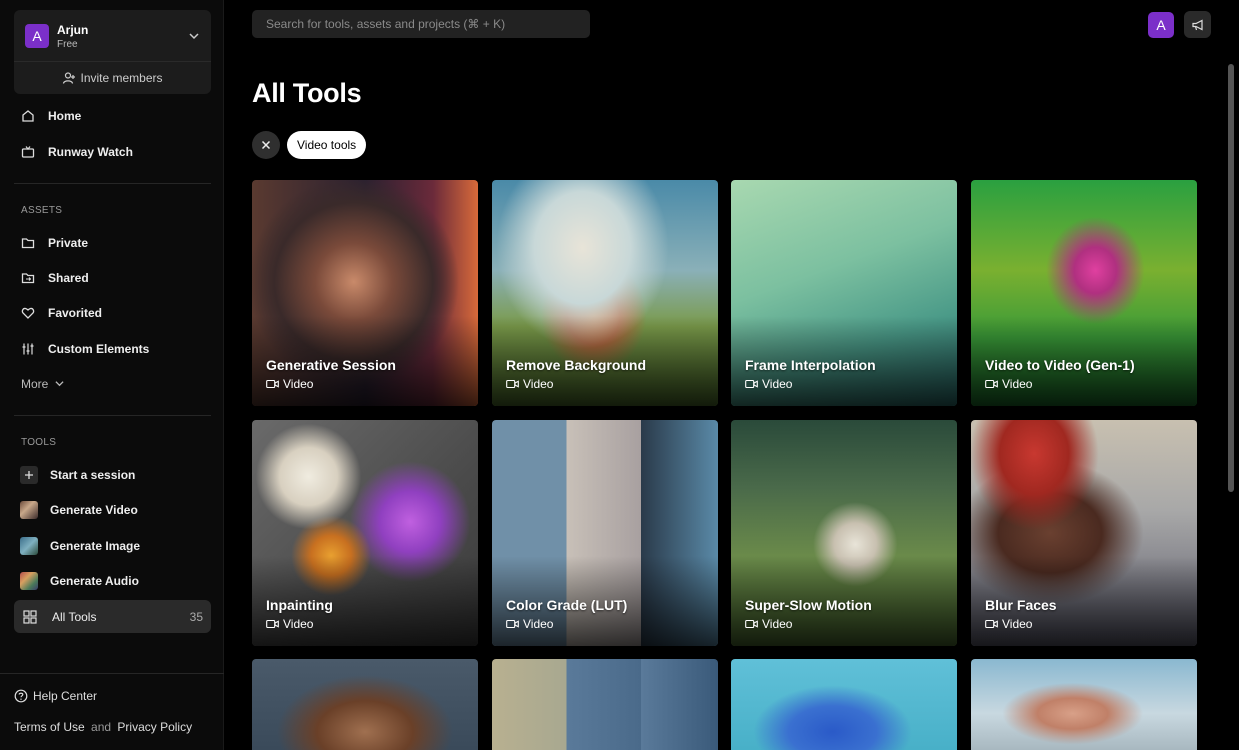 The height and width of the screenshot is (750, 1239). I want to click on folder-icon, so click(28, 243).